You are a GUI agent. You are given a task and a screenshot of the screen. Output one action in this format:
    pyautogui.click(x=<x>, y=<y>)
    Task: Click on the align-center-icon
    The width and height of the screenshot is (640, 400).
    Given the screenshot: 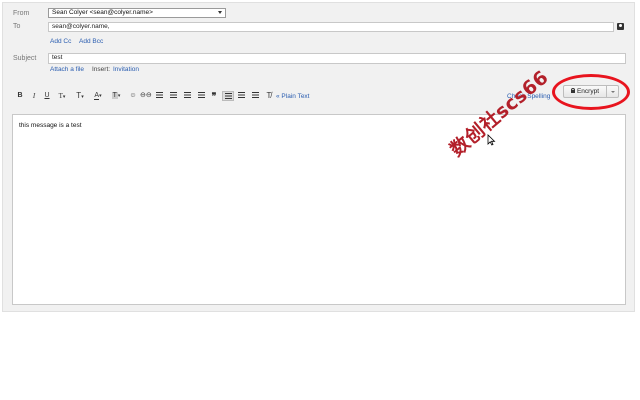 What is the action you would take?
    pyautogui.click(x=241, y=95)
    